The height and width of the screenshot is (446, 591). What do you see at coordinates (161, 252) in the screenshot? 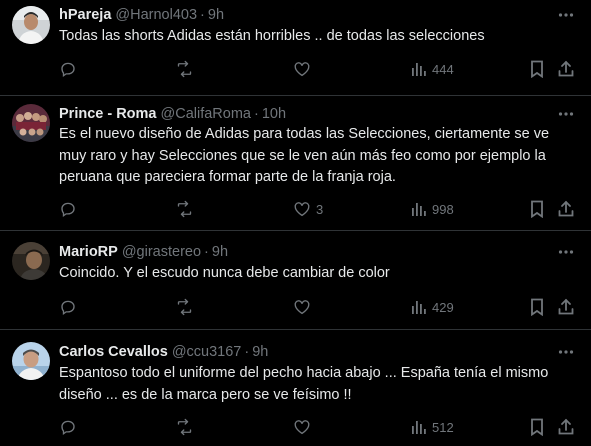
I see `author-handle: @girastereo` at bounding box center [161, 252].